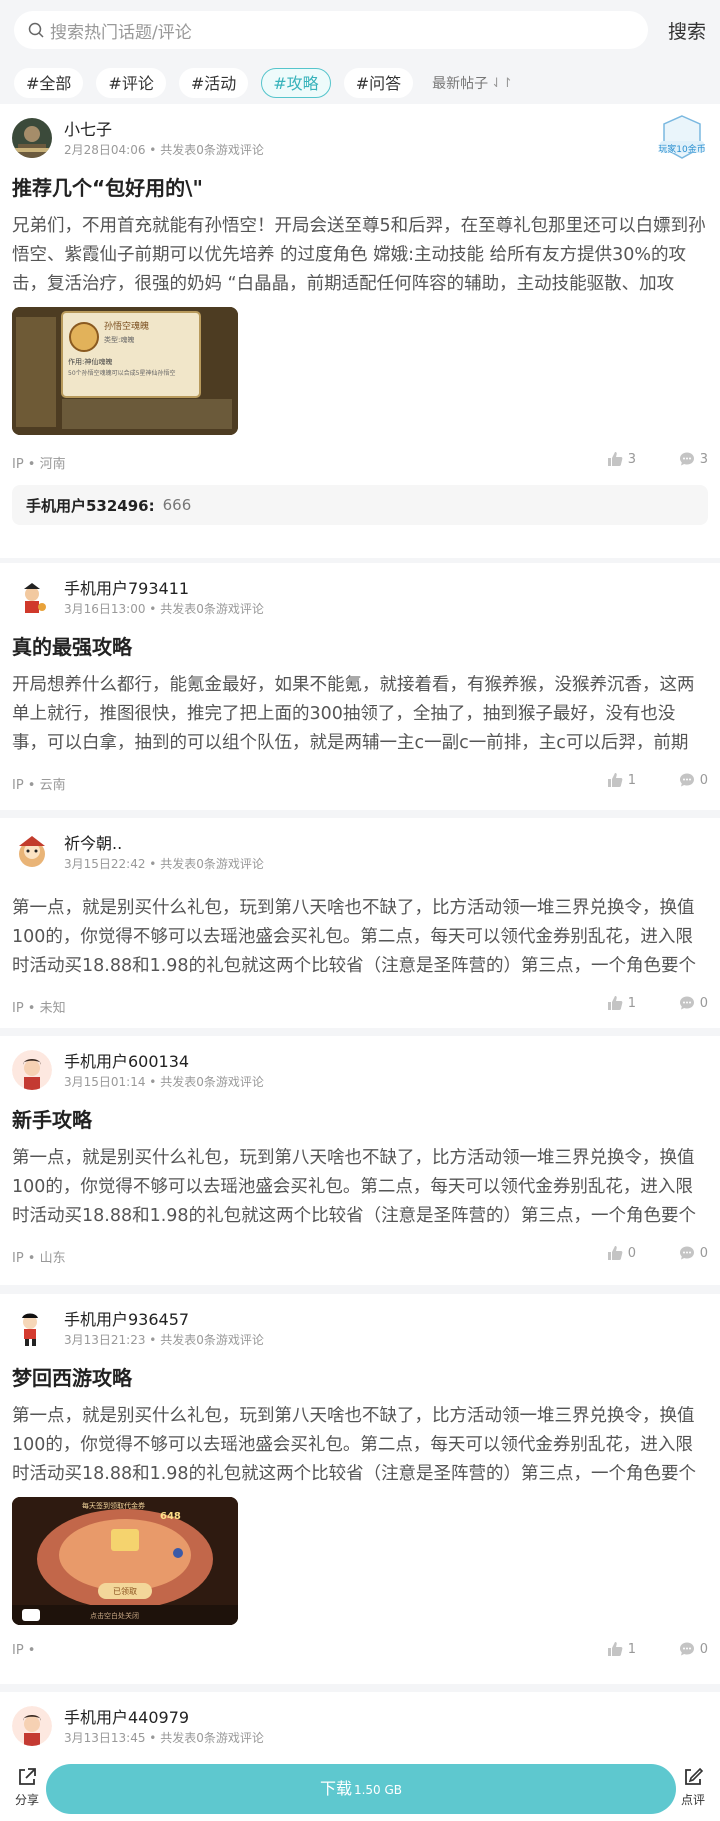  Describe the element at coordinates (703, 459) in the screenshot. I see `comment-count: 3` at that location.